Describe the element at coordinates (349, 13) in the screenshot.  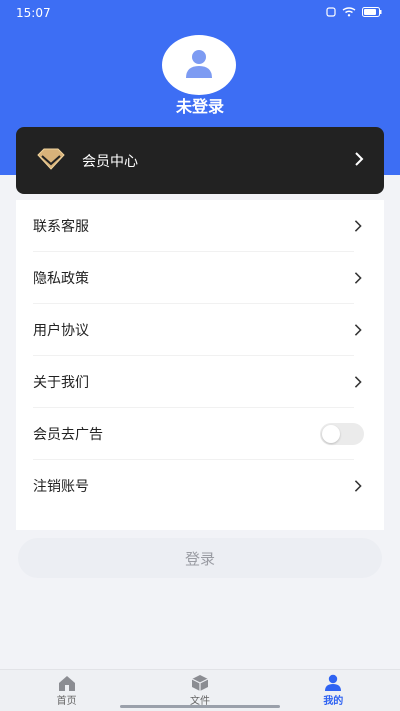
I see `wifi-icon` at that location.